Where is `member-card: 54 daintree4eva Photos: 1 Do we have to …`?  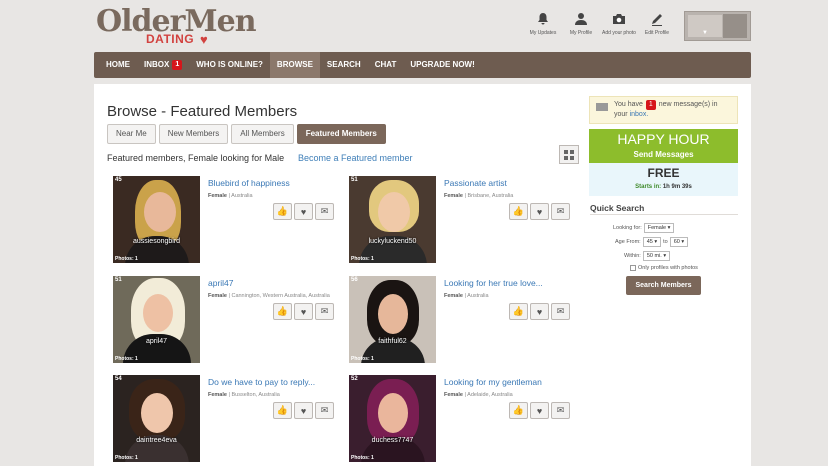 member-card: 54 daintree4eva Photos: 1 Do we have to … is located at coordinates (228, 420).